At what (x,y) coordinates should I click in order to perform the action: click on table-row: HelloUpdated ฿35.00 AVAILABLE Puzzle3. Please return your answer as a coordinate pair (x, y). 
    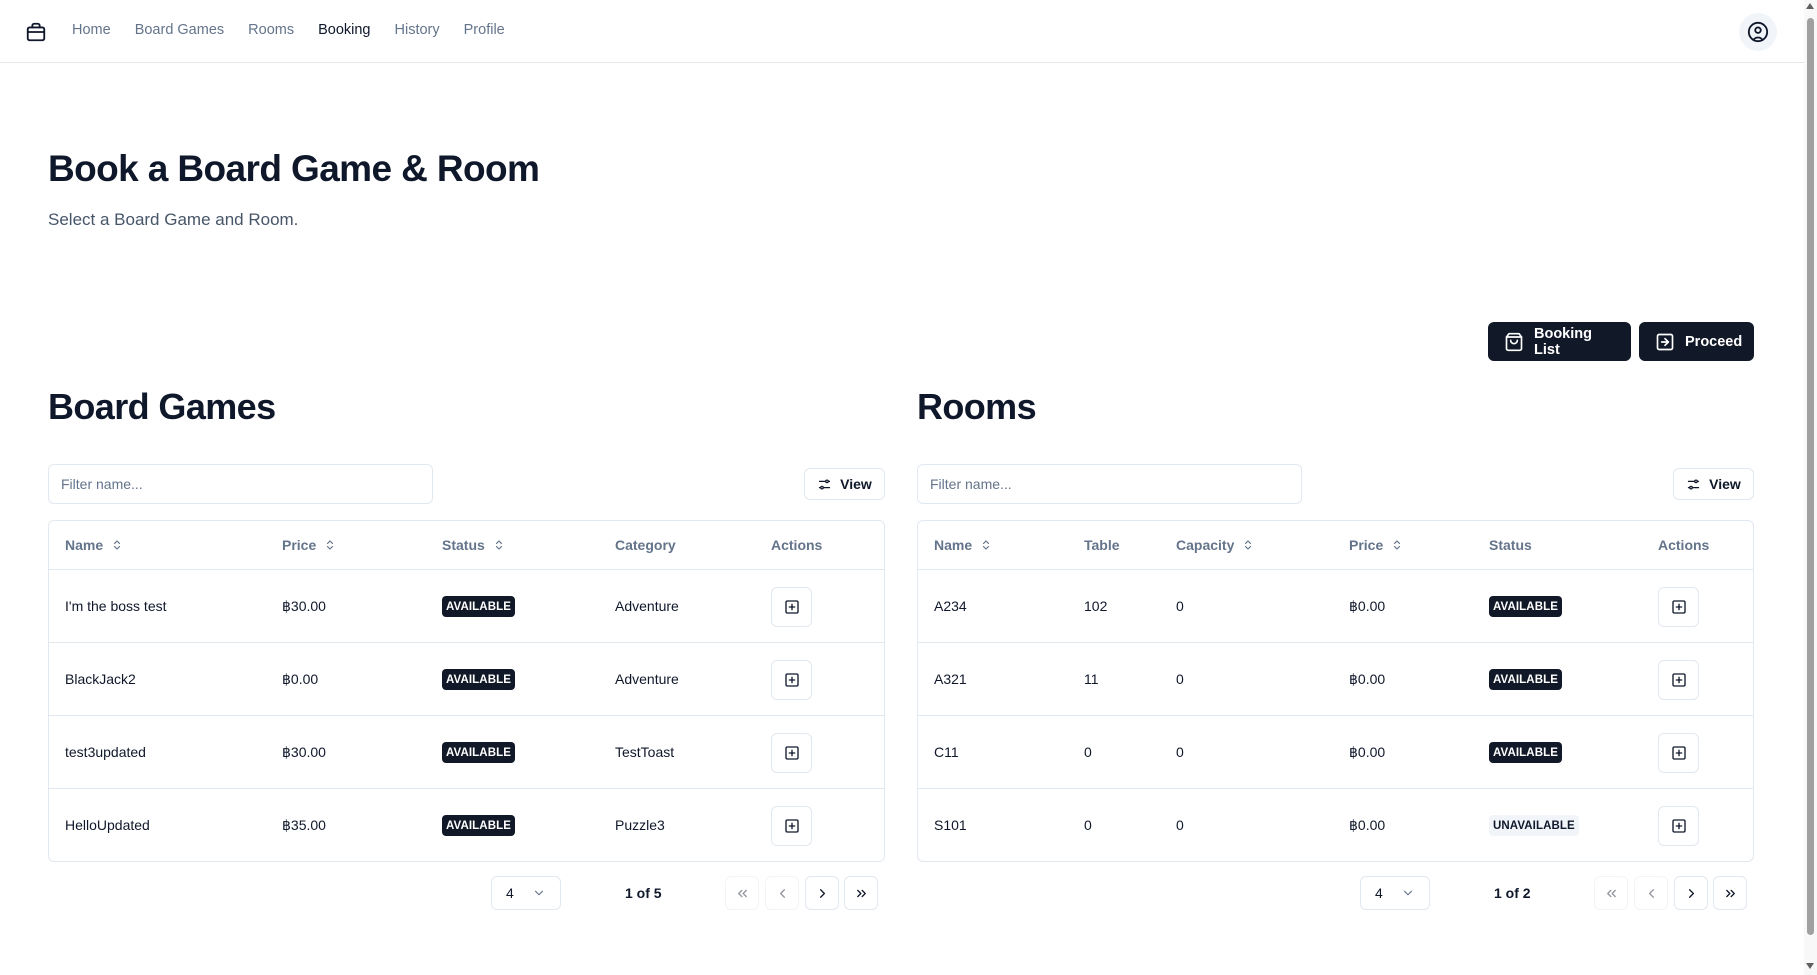
    Looking at the image, I should click on (466, 825).